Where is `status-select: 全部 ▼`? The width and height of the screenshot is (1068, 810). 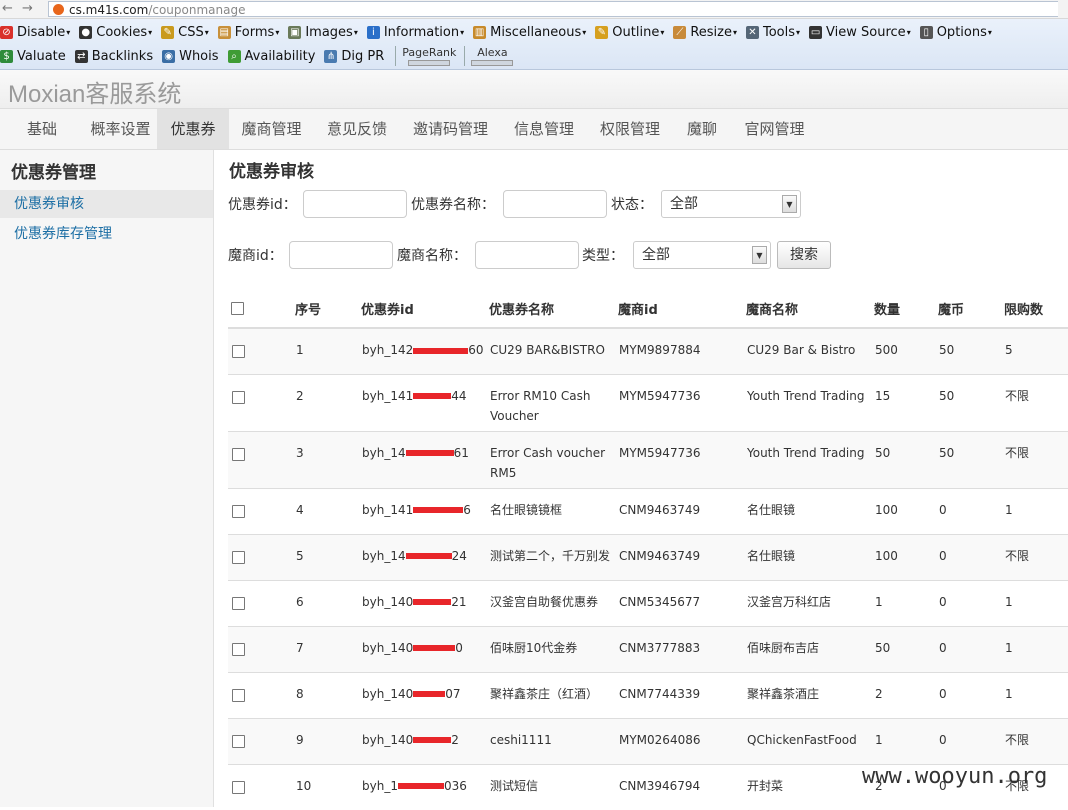
status-select: 全部 ▼ is located at coordinates (731, 204).